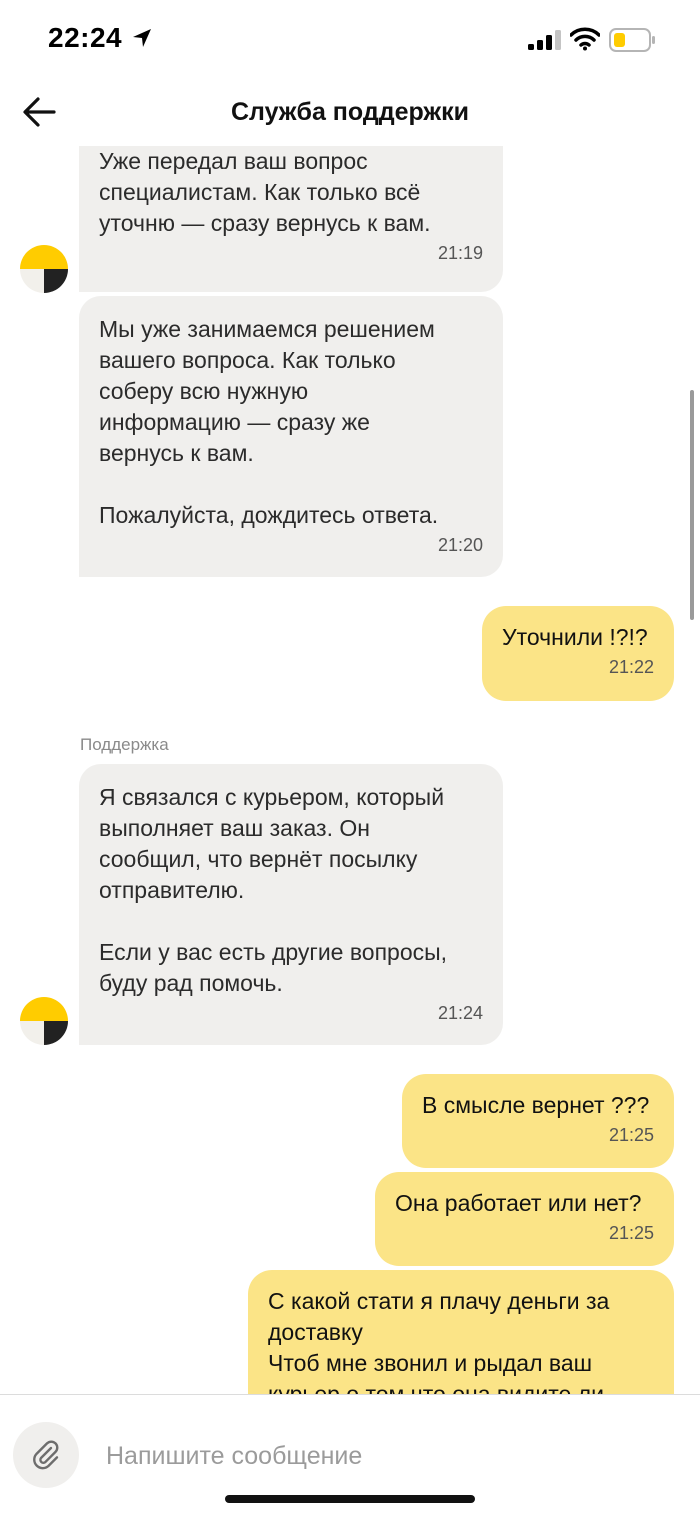 This screenshot has height=1515, width=700. I want to click on location-arrow-icon, so click(142, 40).